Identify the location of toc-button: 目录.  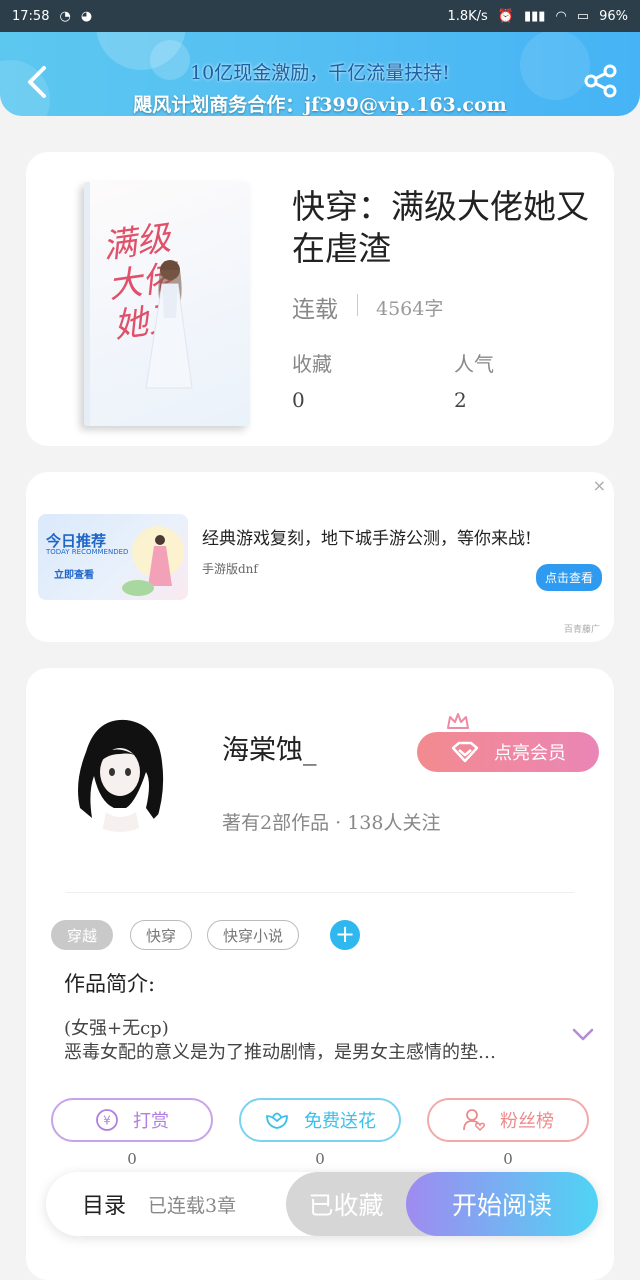
(104, 1204).